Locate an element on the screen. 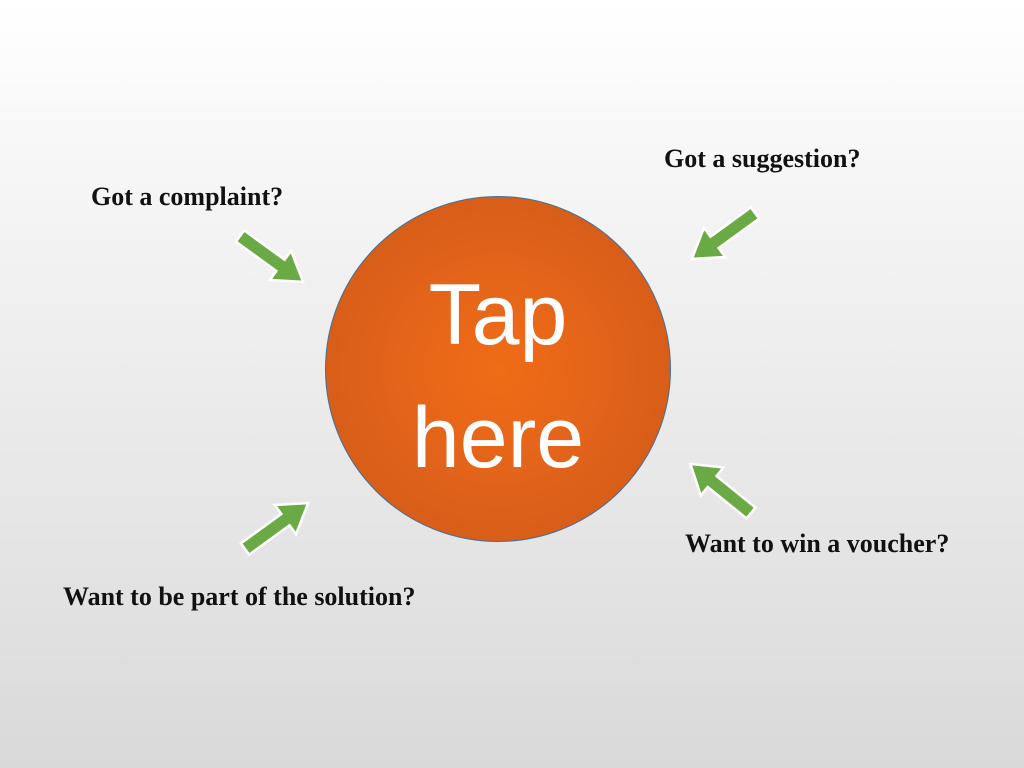 Image resolution: width=1024 pixels, height=768 pixels. arrow-to-center-icon-top-left is located at coordinates (271, 259).